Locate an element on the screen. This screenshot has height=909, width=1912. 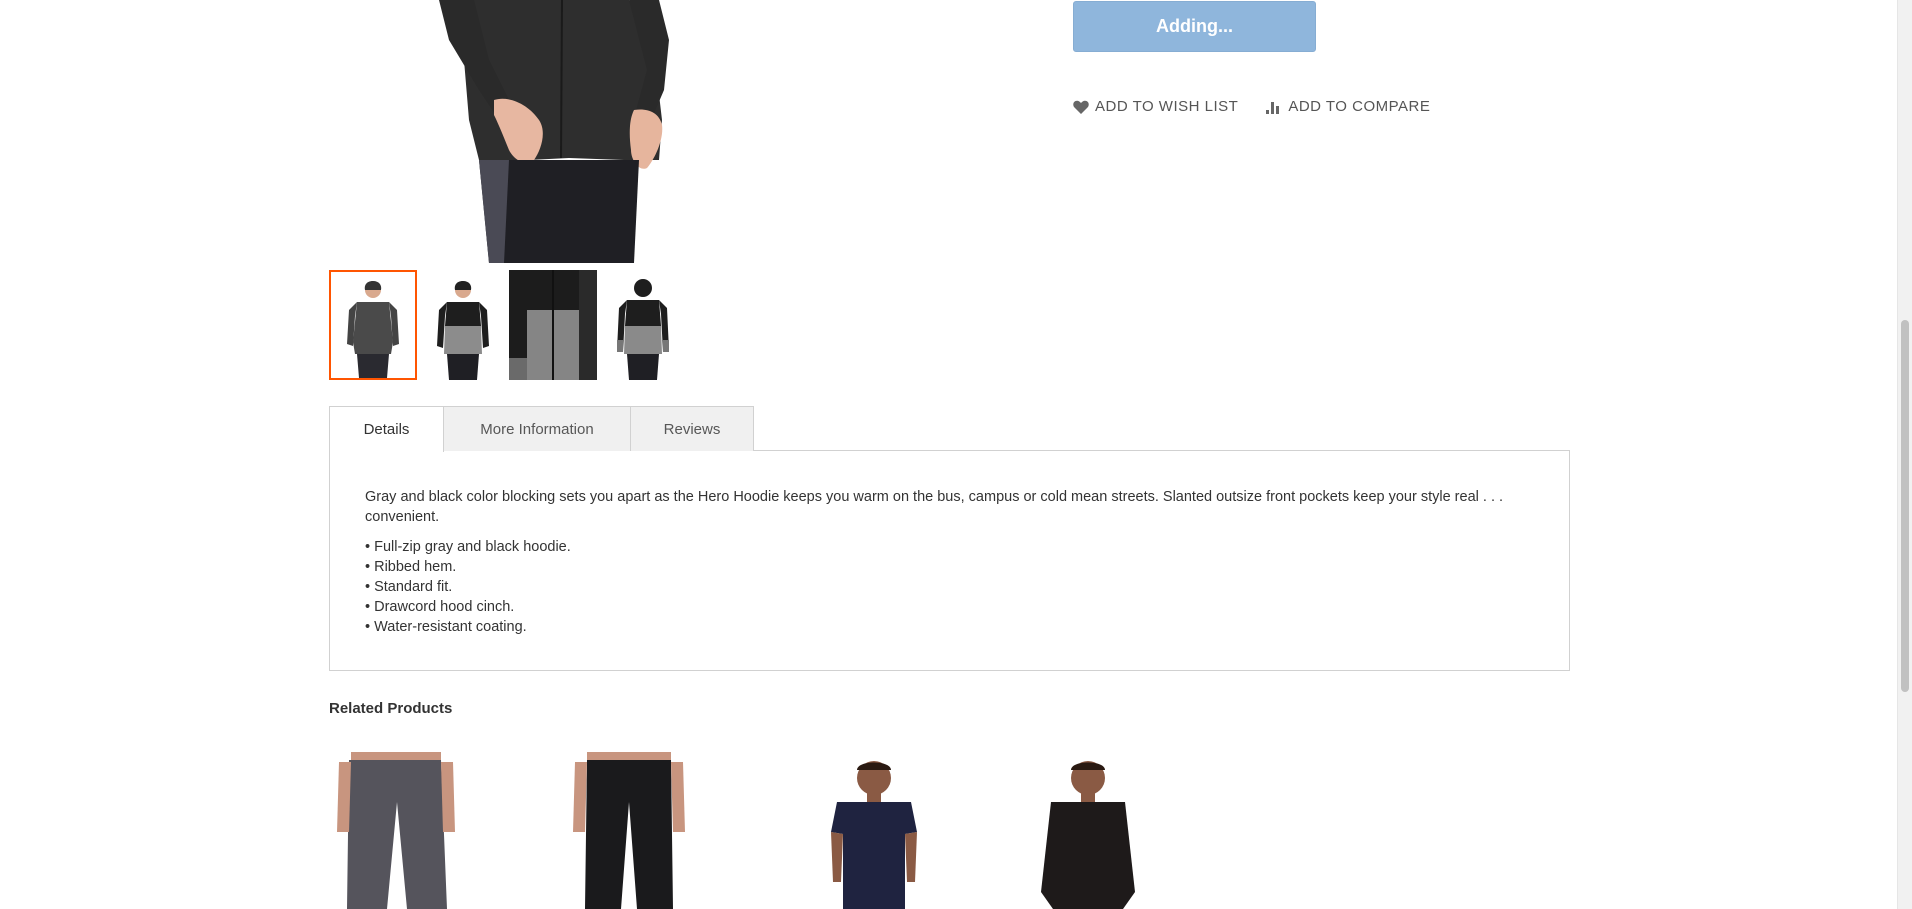
gallery-thumbnails is located at coordinates (509, 325).